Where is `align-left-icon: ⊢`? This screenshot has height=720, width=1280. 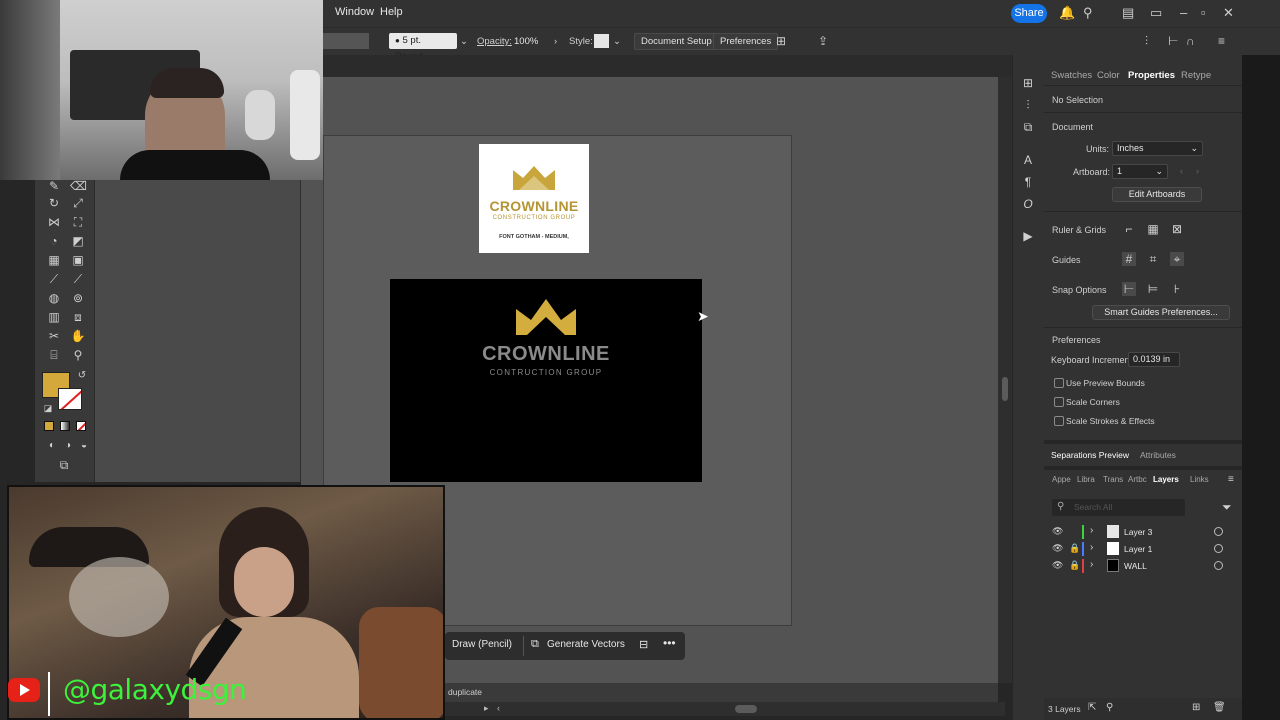
align-left-icon: ⊢ is located at coordinates (1173, 41).